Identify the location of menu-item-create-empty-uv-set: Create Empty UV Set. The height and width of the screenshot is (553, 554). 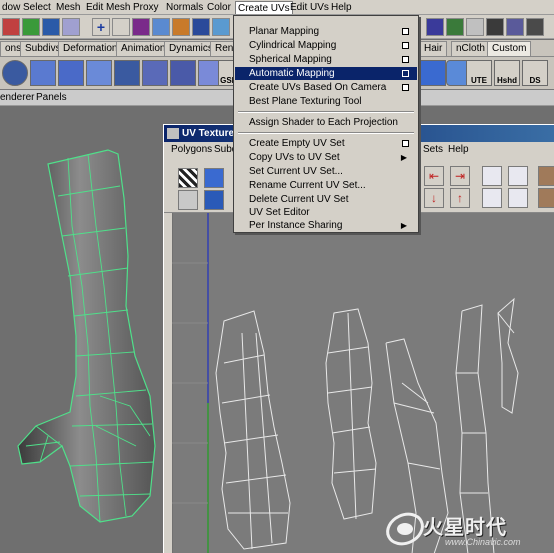
(326, 143).